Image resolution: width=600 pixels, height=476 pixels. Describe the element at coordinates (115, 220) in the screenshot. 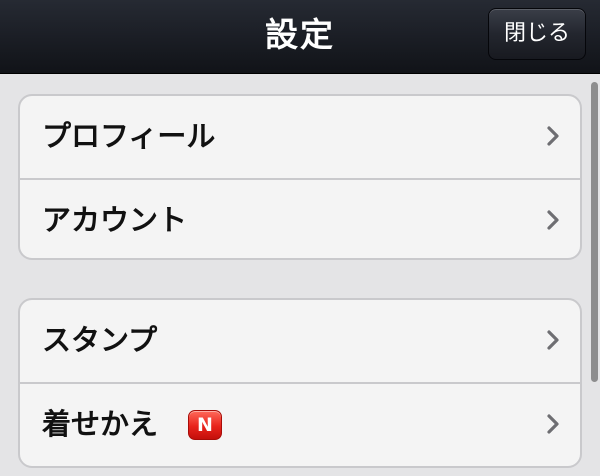

I see `settings-item-label: アカウント` at that location.